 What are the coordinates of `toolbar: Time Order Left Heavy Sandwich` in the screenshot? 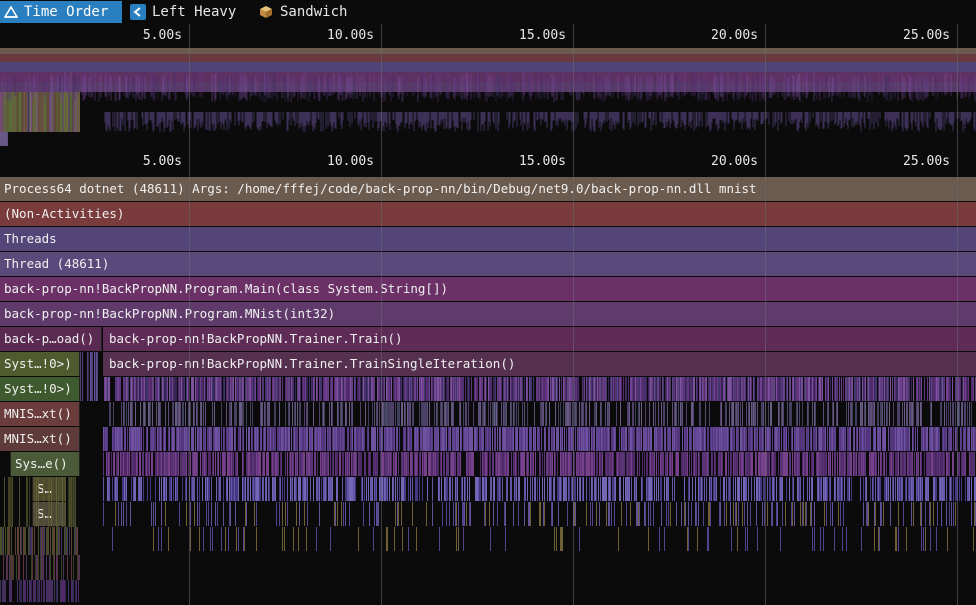 It's located at (488, 12).